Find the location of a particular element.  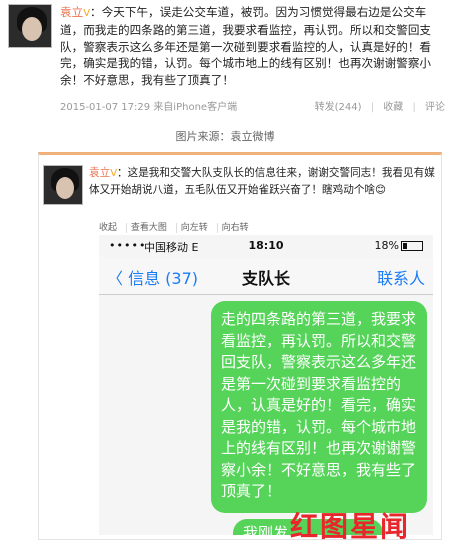

favorite-button: 收藏 is located at coordinates (393, 107).